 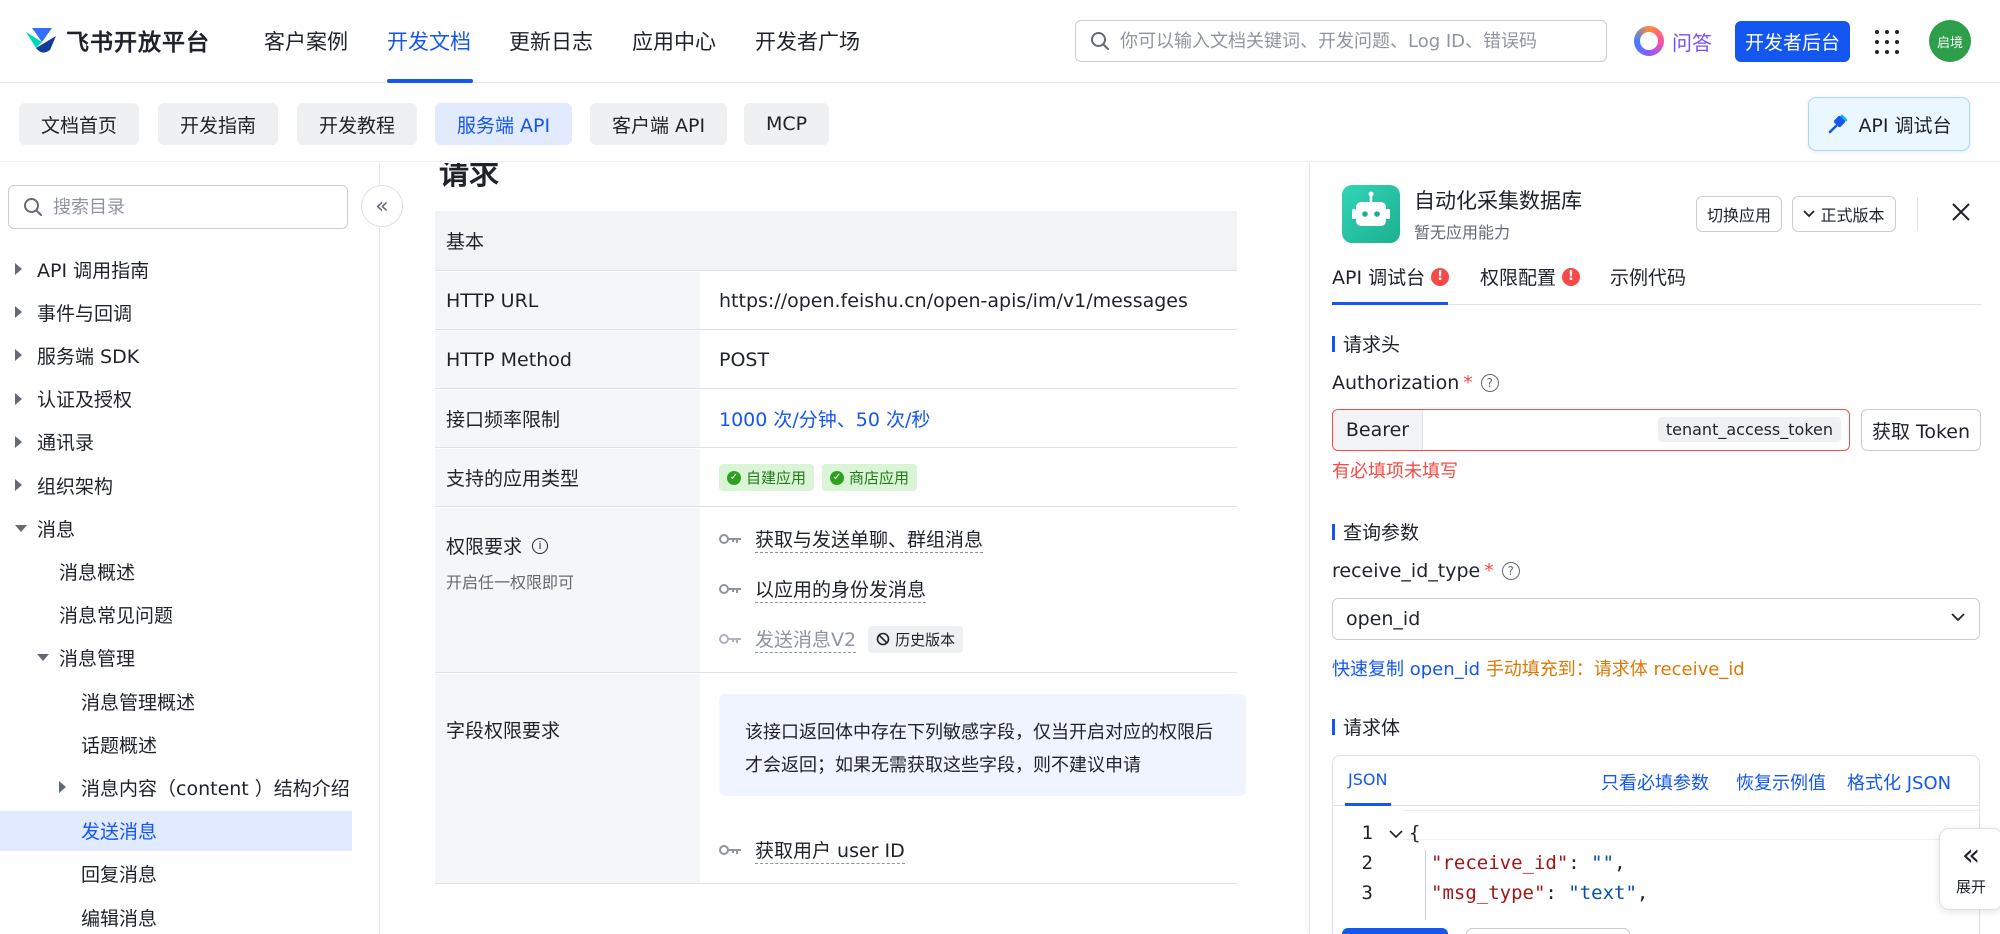 I want to click on version-label: 正式版本, so click(x=1852, y=215).